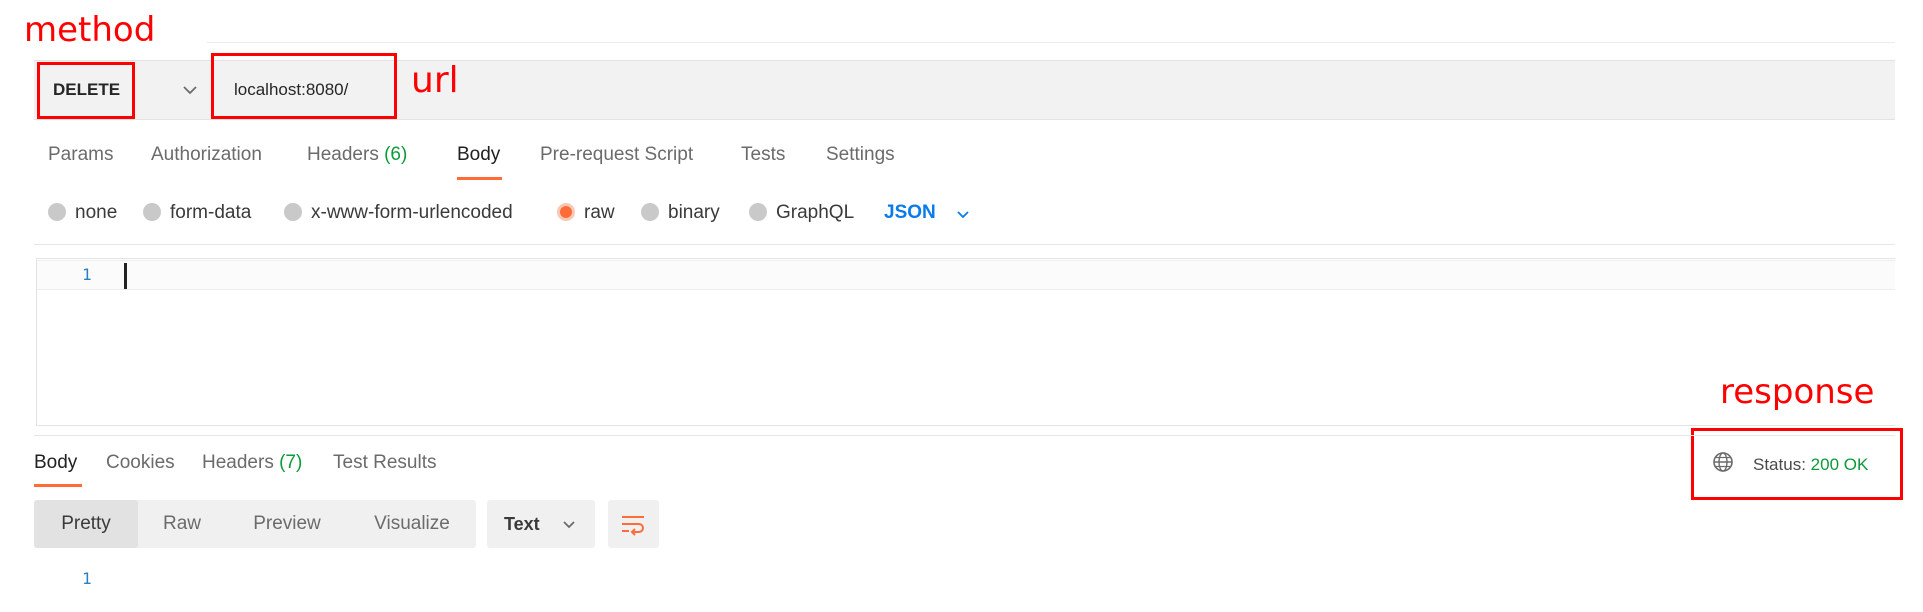 The image size is (1923, 612). Describe the element at coordinates (650, 212) in the screenshot. I see `radio-binary-dot` at that location.